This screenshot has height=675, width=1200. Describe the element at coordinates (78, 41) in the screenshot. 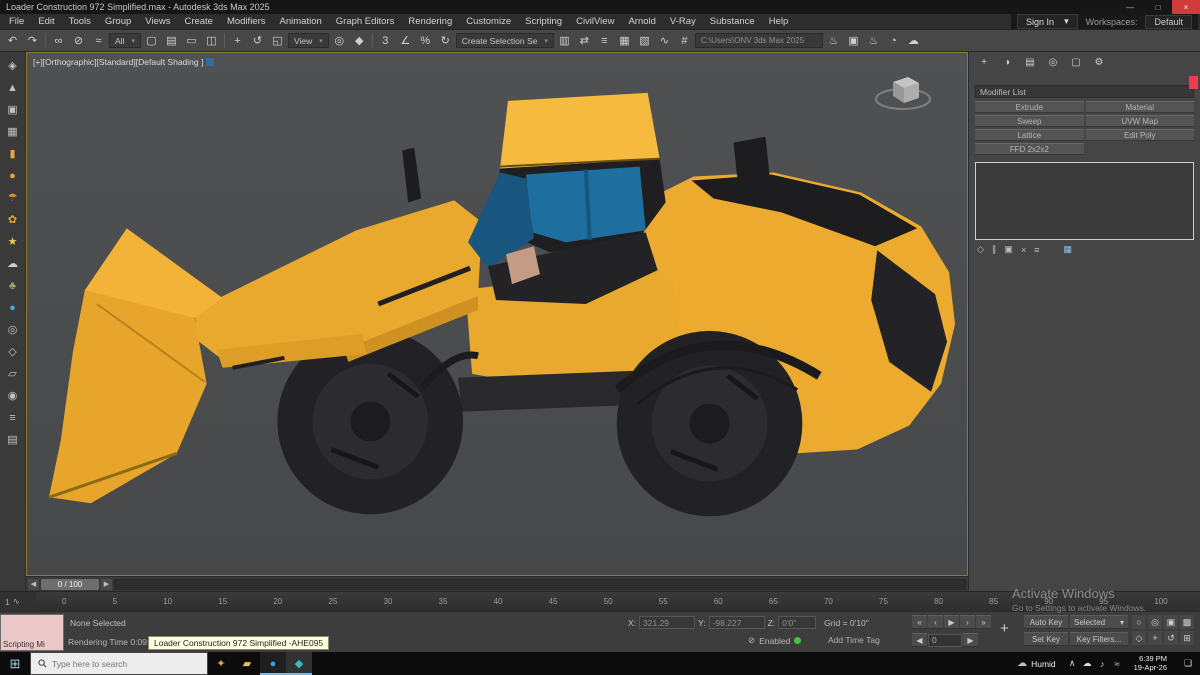

I see `unlink-selection-icon: ⊘` at that location.